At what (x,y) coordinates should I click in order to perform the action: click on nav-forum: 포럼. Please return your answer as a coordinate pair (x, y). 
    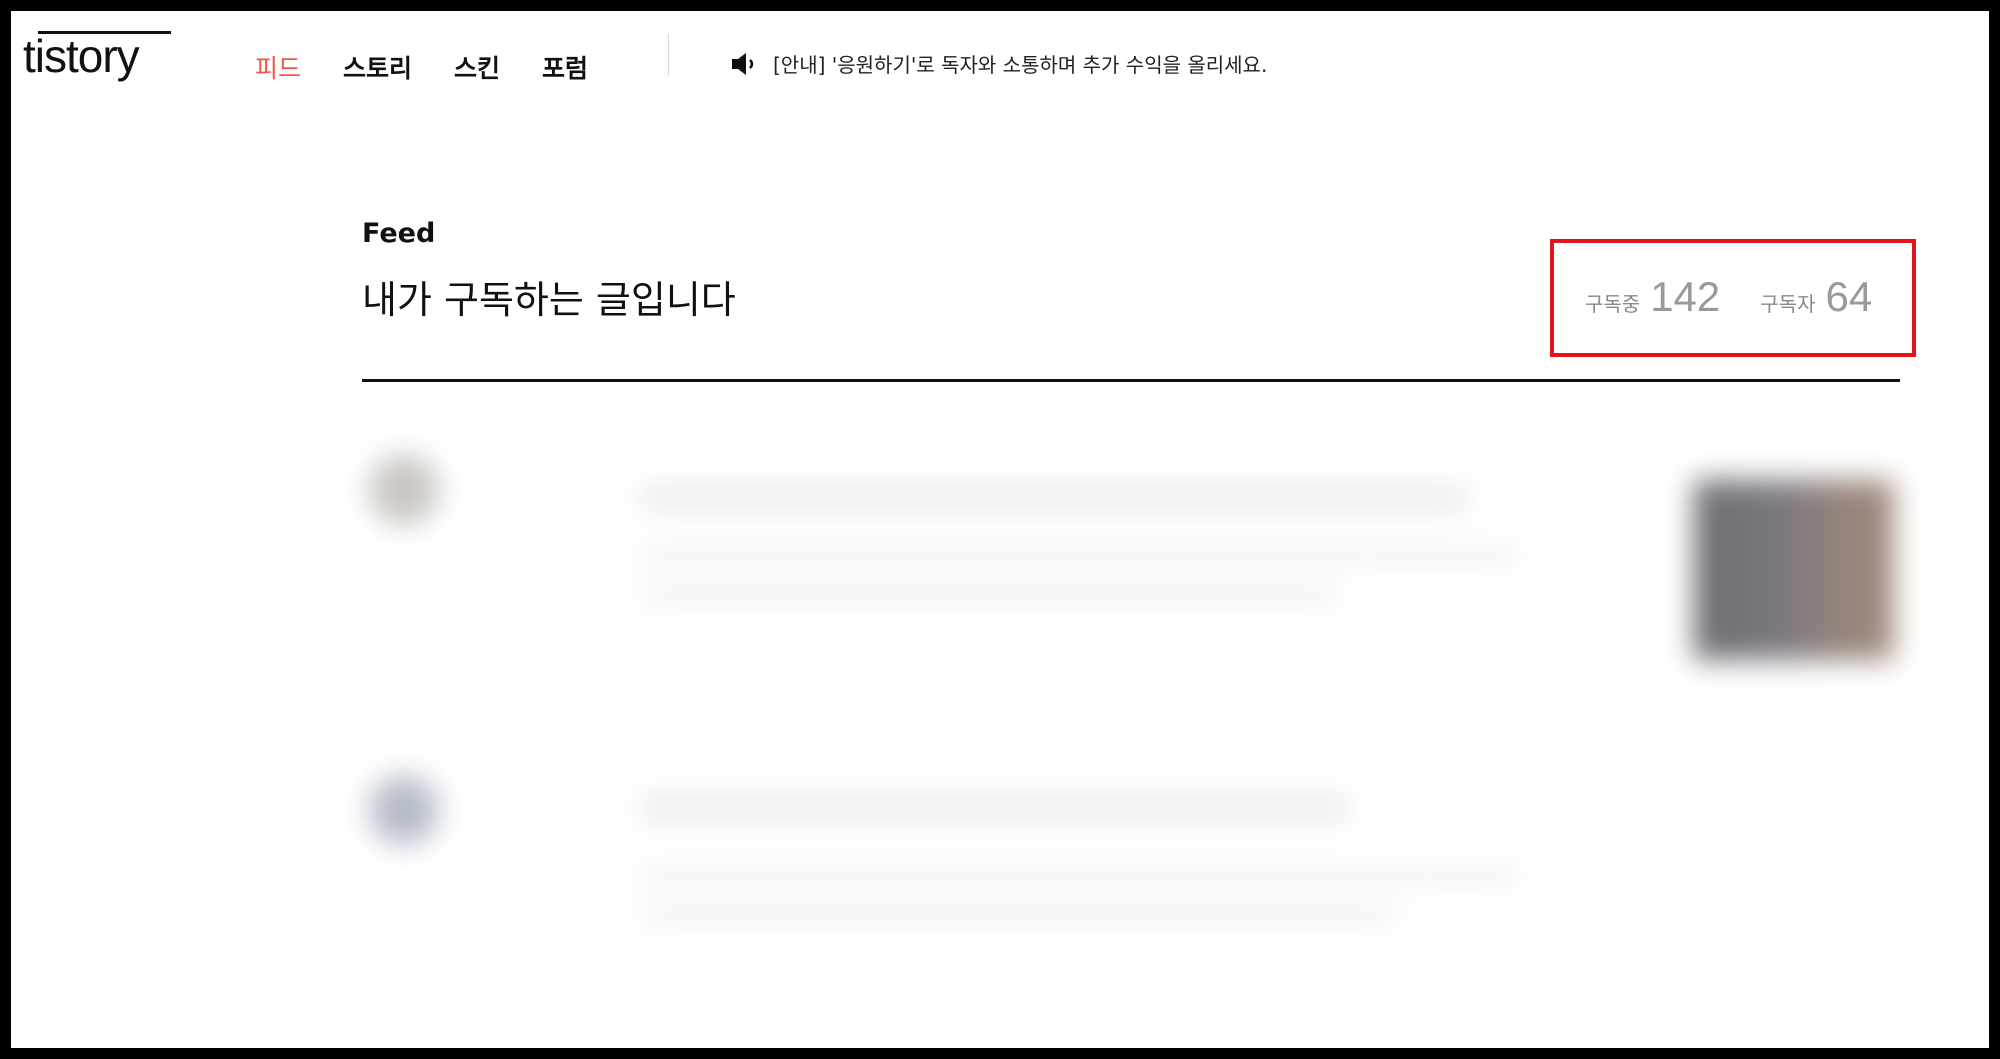
    Looking at the image, I should click on (565, 67).